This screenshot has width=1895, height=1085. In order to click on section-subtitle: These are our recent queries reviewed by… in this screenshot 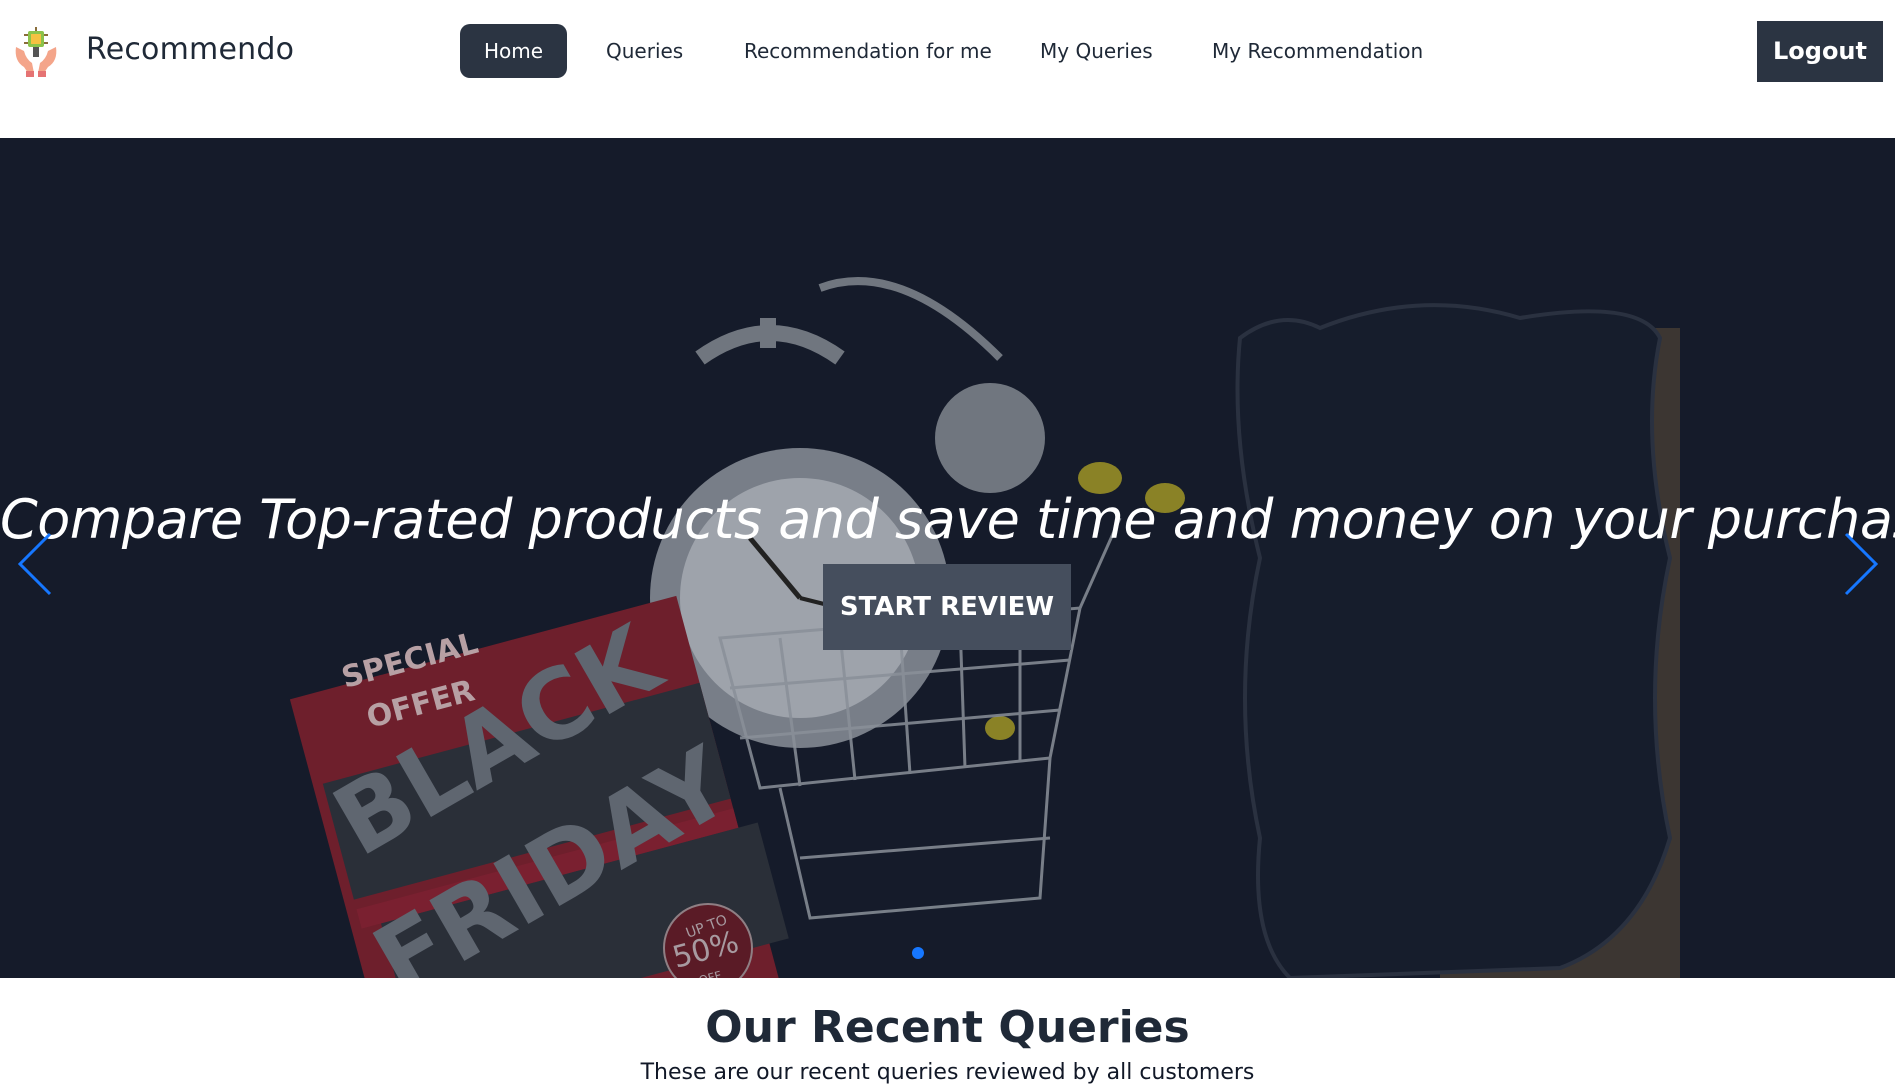, I will do `click(947, 1072)`.